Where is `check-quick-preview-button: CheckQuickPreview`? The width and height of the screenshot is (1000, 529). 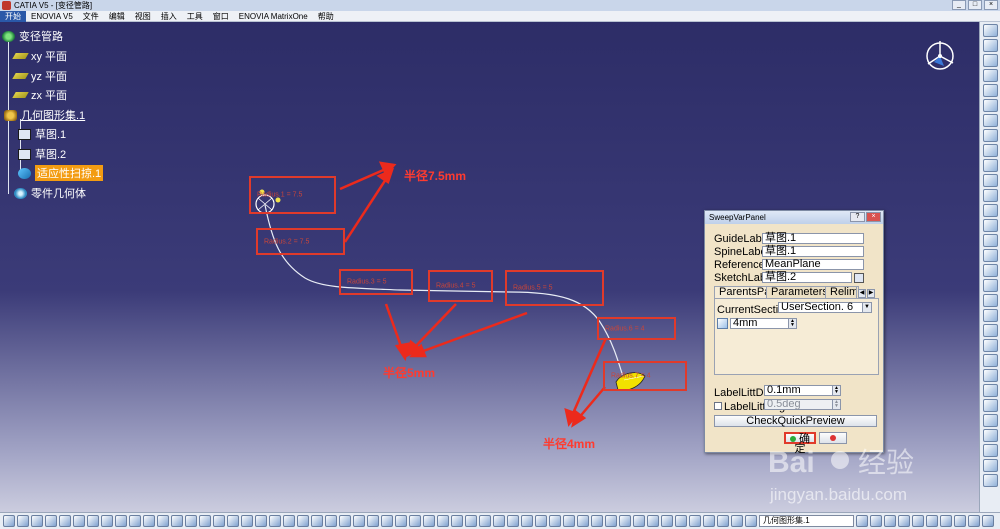
check-quick-preview-button: CheckQuickPreview is located at coordinates (795, 421).